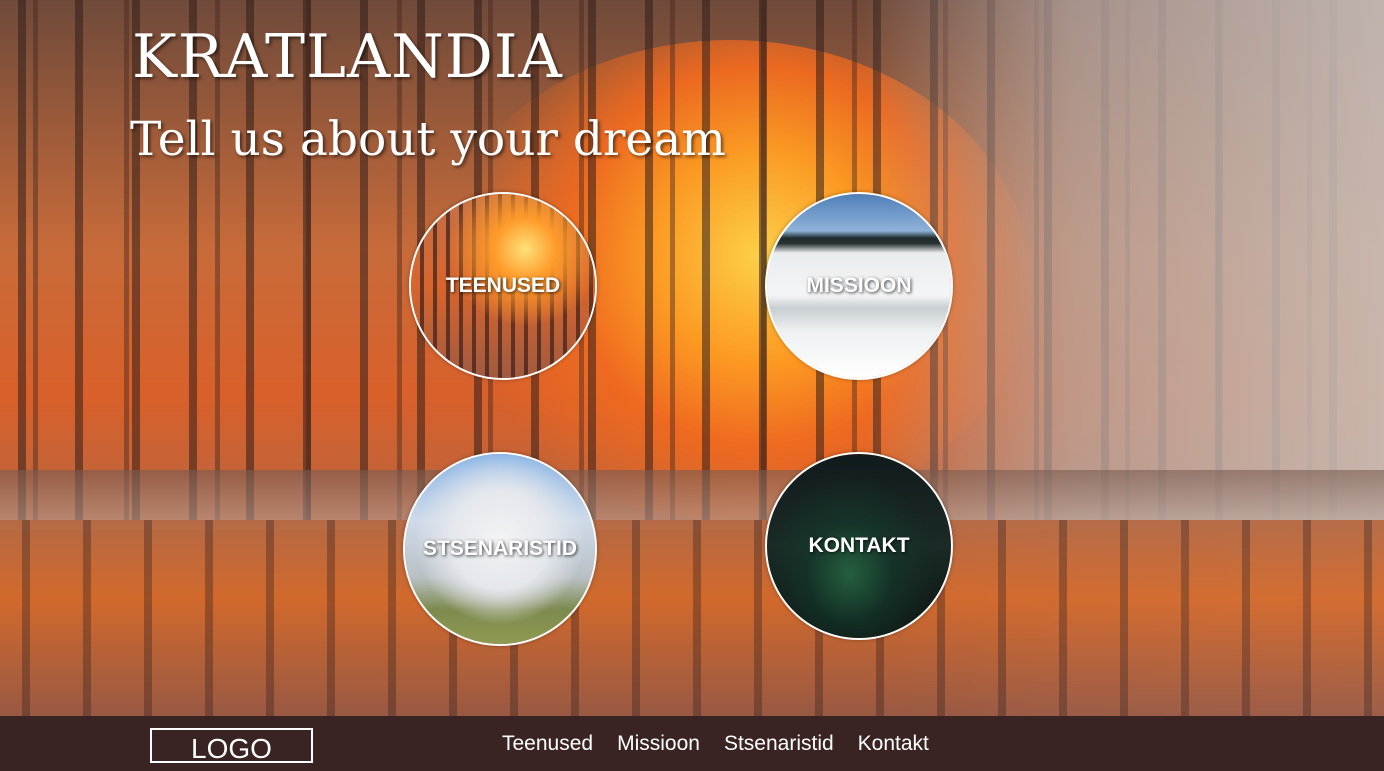  Describe the element at coordinates (428, 139) in the screenshot. I see `site-tagline: Tell us about your dream` at that location.